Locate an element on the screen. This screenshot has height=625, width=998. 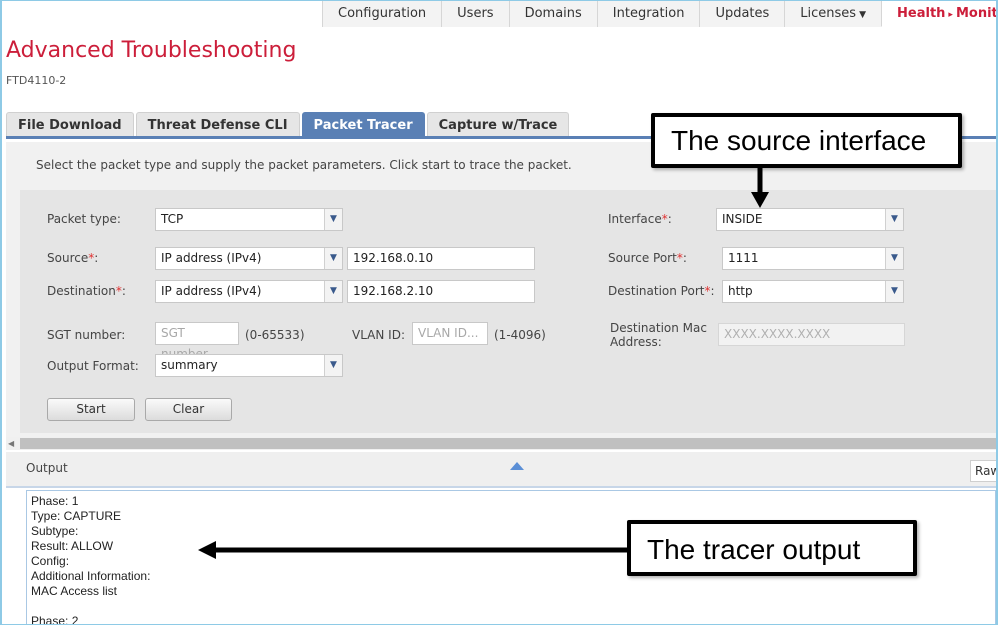
sgt-range: (0-65533) is located at coordinates (275, 335).